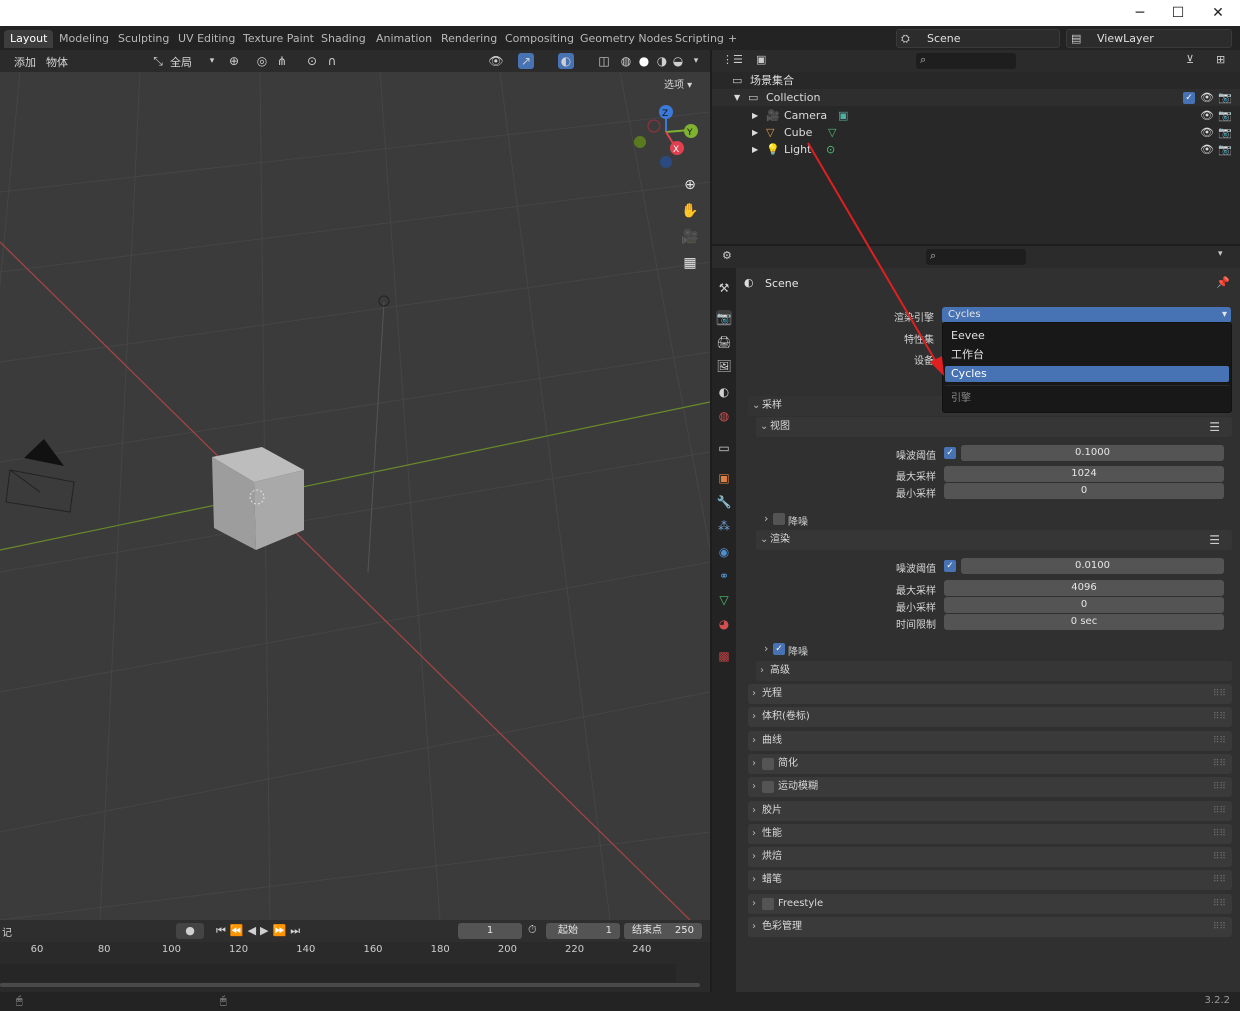  What do you see at coordinates (404, 39) in the screenshot?
I see `tab-animation: Animation` at bounding box center [404, 39].